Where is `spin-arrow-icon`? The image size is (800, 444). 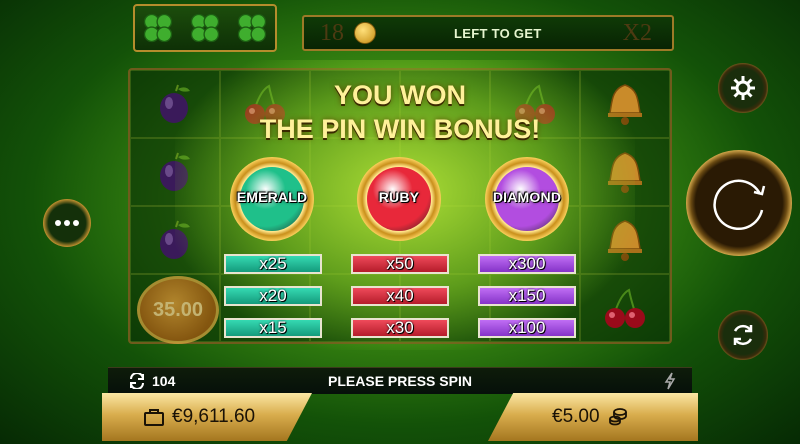
spin-arrow-icon is located at coordinates (739, 205).